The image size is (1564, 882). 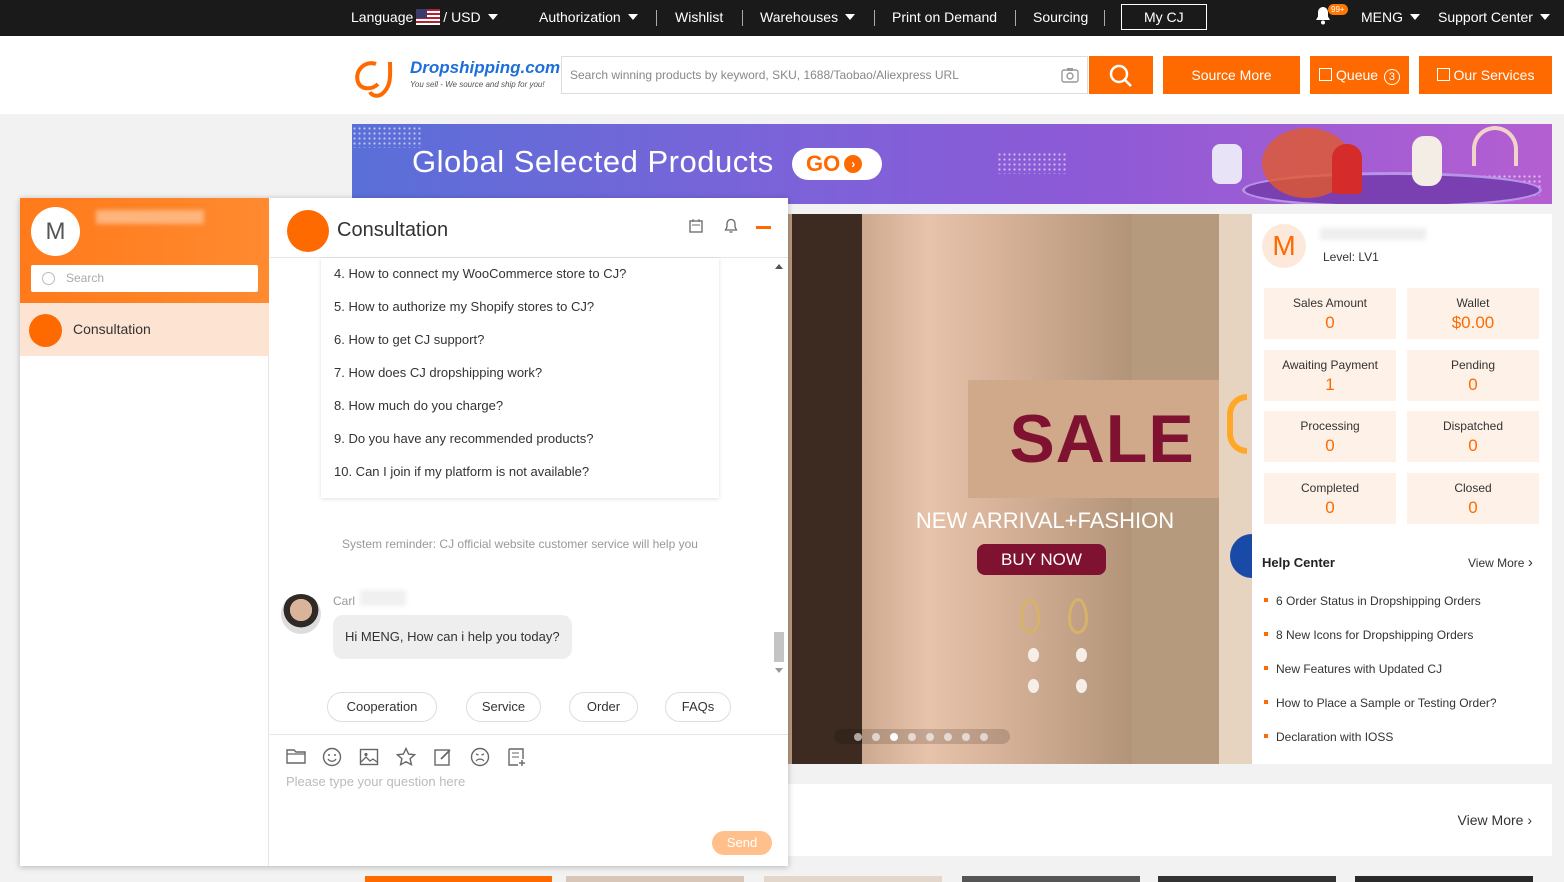 I want to click on logo-tagline: You sell - We source and ship for you!, so click(x=477, y=84).